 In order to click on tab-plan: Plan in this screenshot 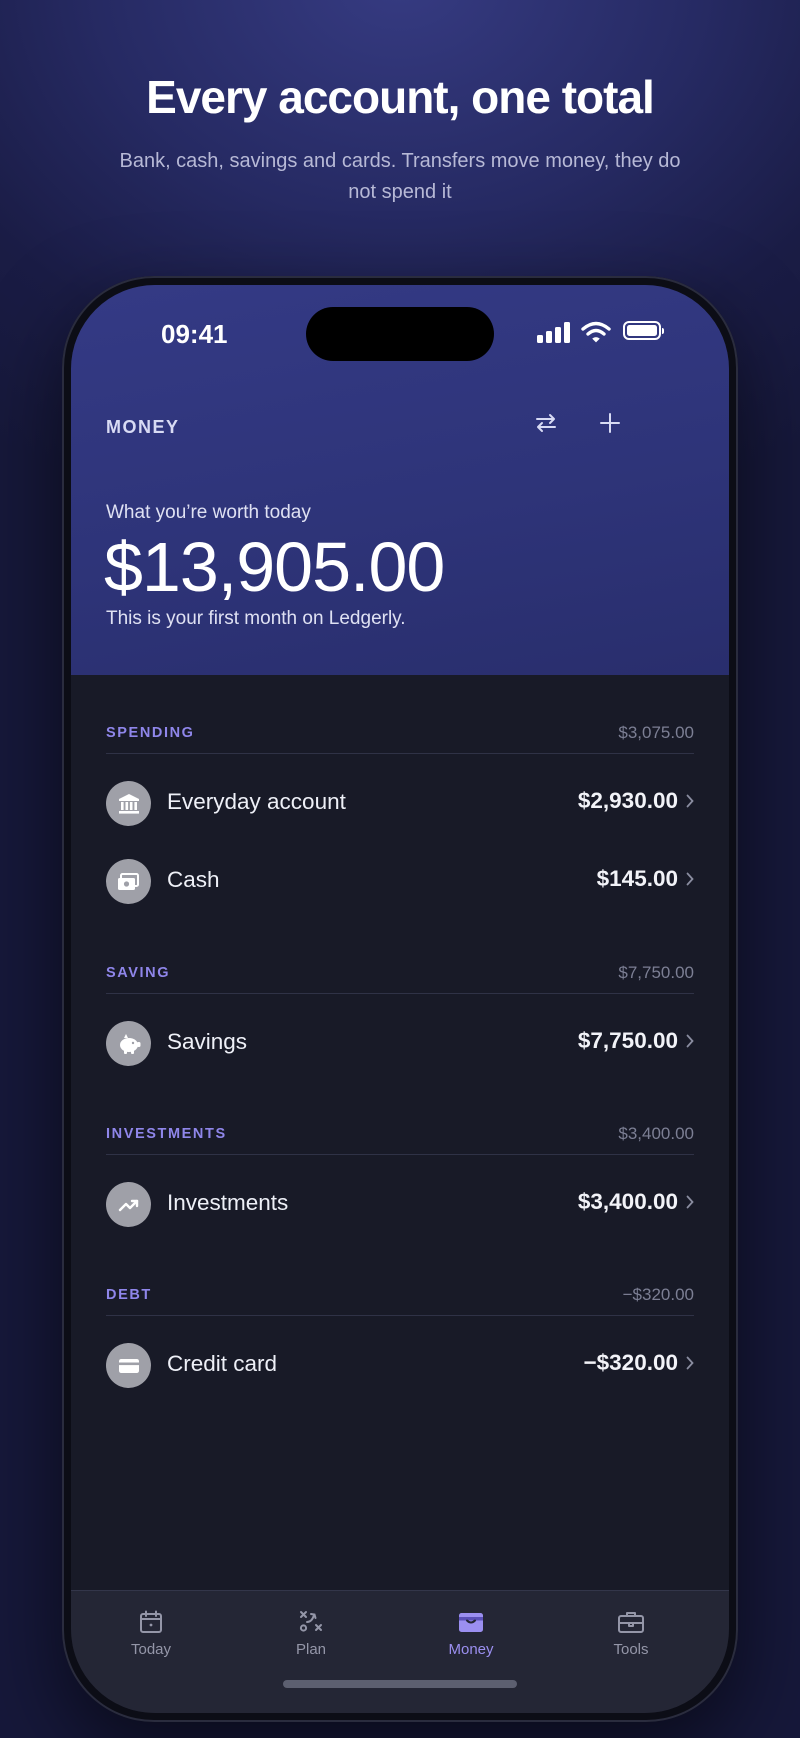, I will do `click(311, 1633)`.